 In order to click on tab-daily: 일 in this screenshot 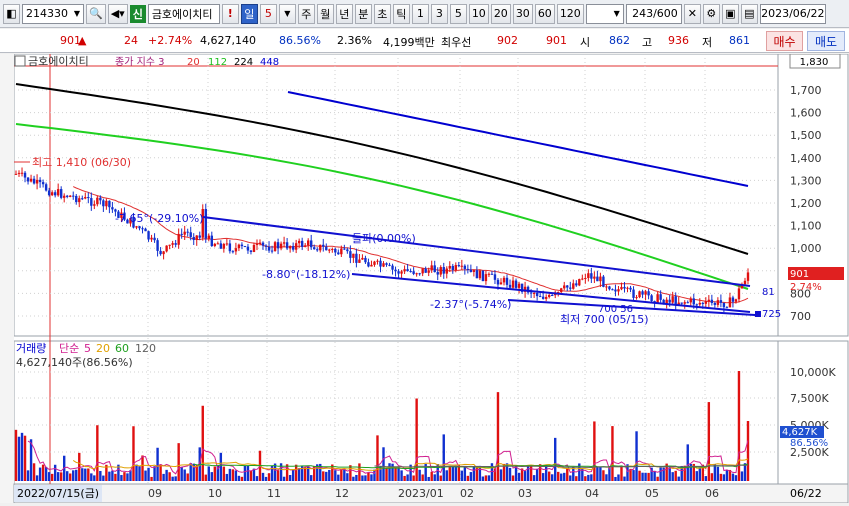, I will do `click(249, 13)`.